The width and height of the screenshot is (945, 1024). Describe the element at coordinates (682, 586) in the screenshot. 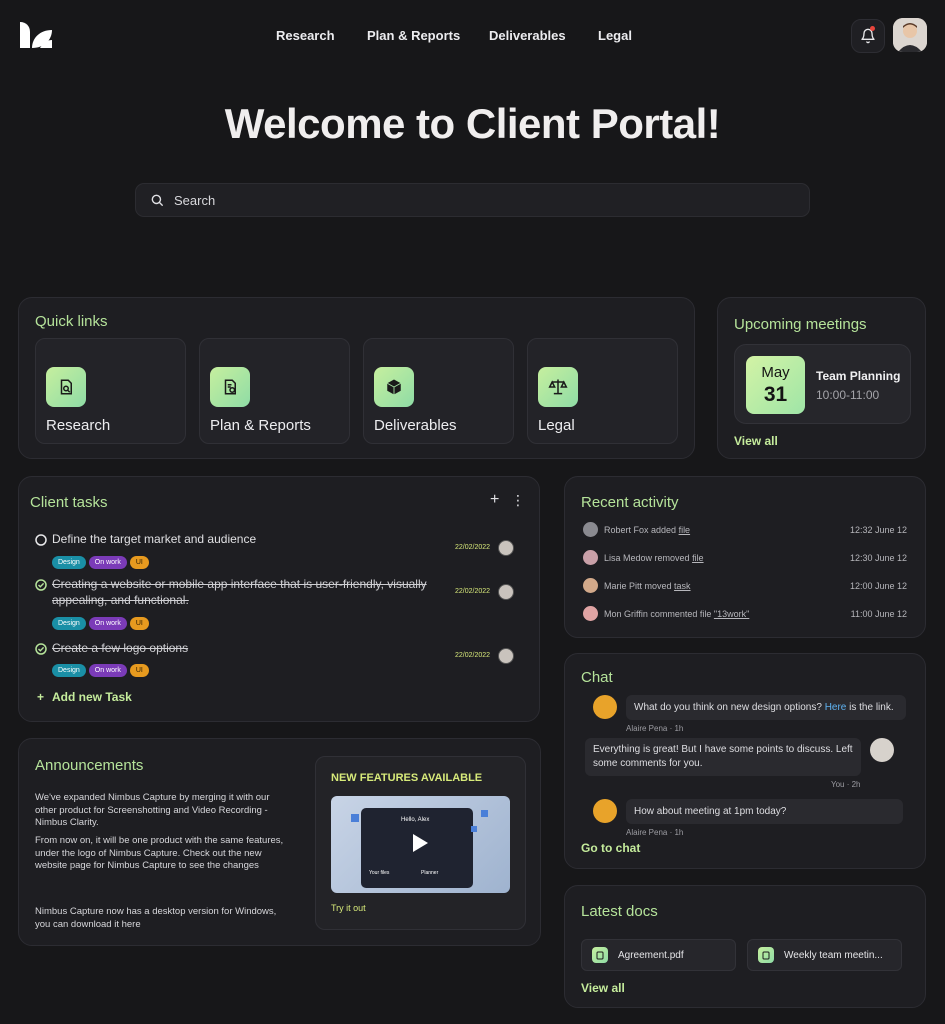

I see `activity-object-link: task` at that location.